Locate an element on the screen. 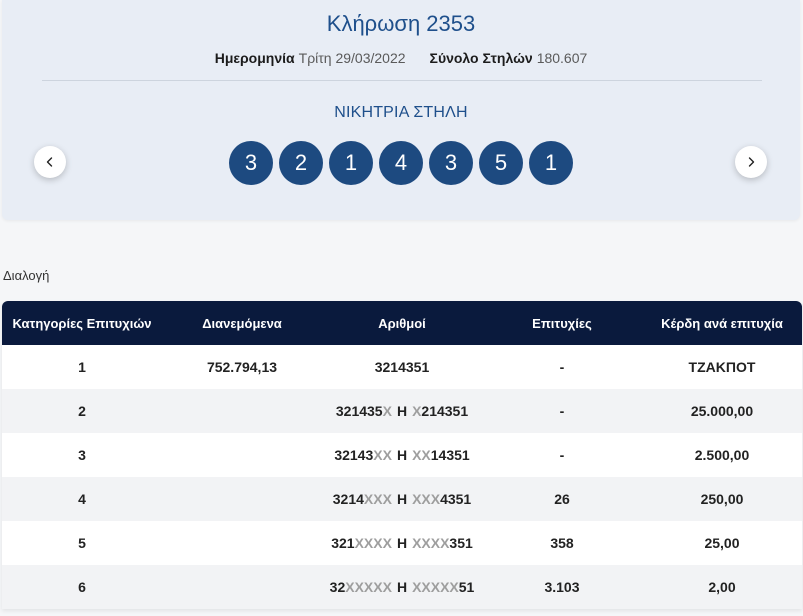 This screenshot has width=803, height=616. number-ball: 4 is located at coordinates (401, 163).